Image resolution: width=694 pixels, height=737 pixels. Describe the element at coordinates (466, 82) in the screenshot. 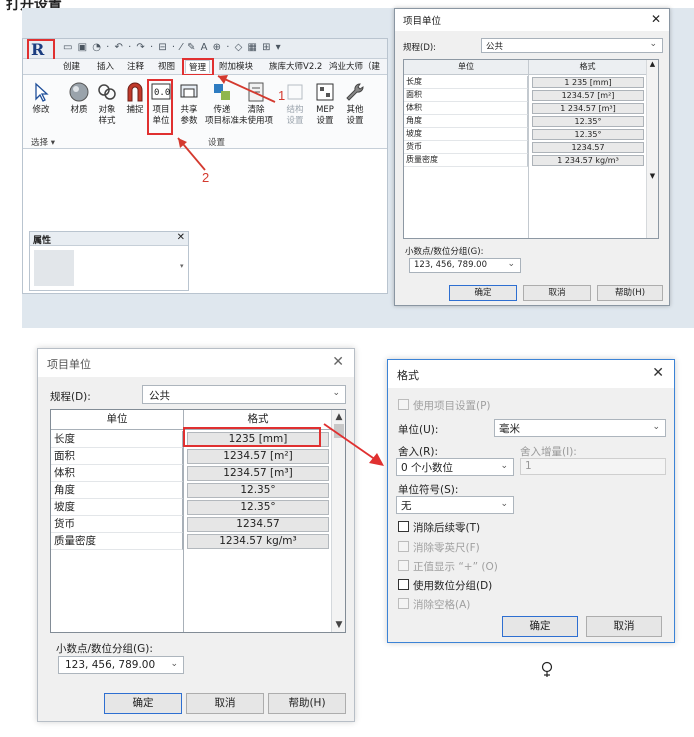

I see `unit-cell: 长度` at that location.